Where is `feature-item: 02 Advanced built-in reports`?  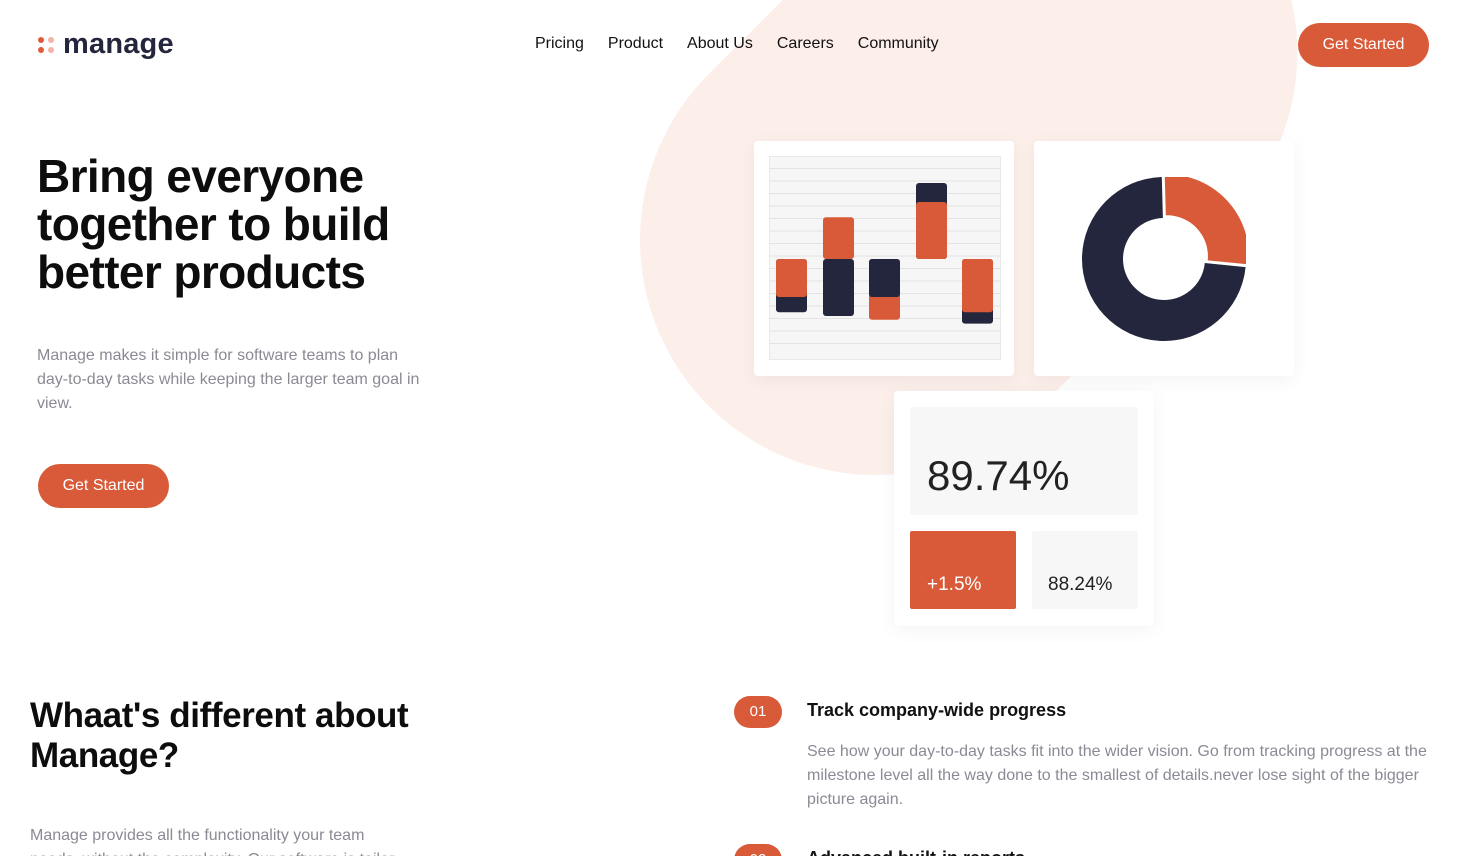
feature-item: 02 Advanced built-in reports is located at coordinates (1084, 850).